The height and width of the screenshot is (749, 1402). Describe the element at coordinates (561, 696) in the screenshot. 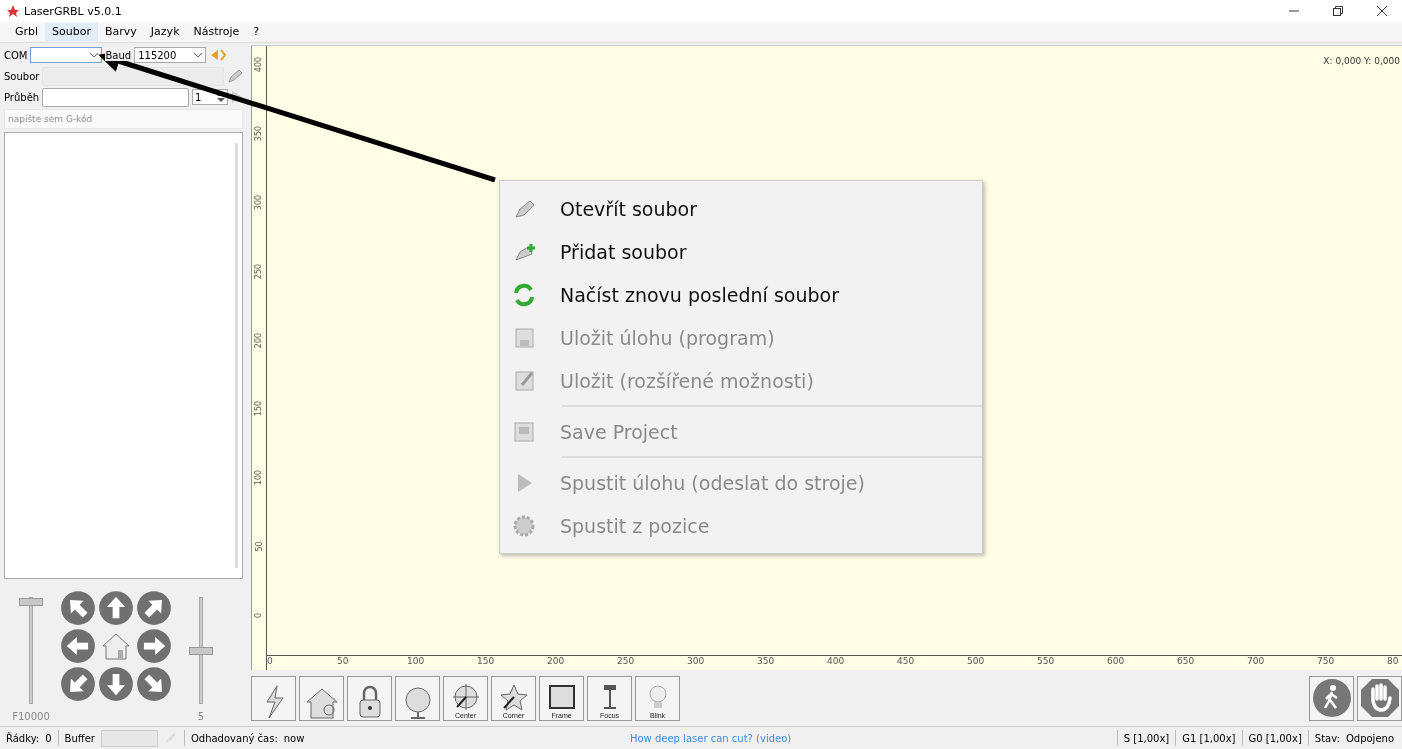

I see `frame-icon` at that location.